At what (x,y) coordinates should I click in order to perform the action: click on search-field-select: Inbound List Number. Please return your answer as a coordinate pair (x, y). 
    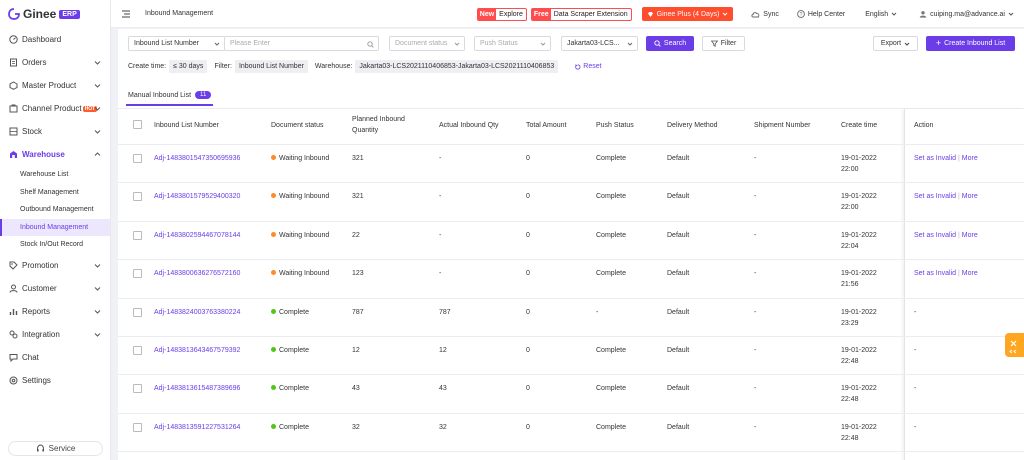
    Looking at the image, I should click on (176, 43).